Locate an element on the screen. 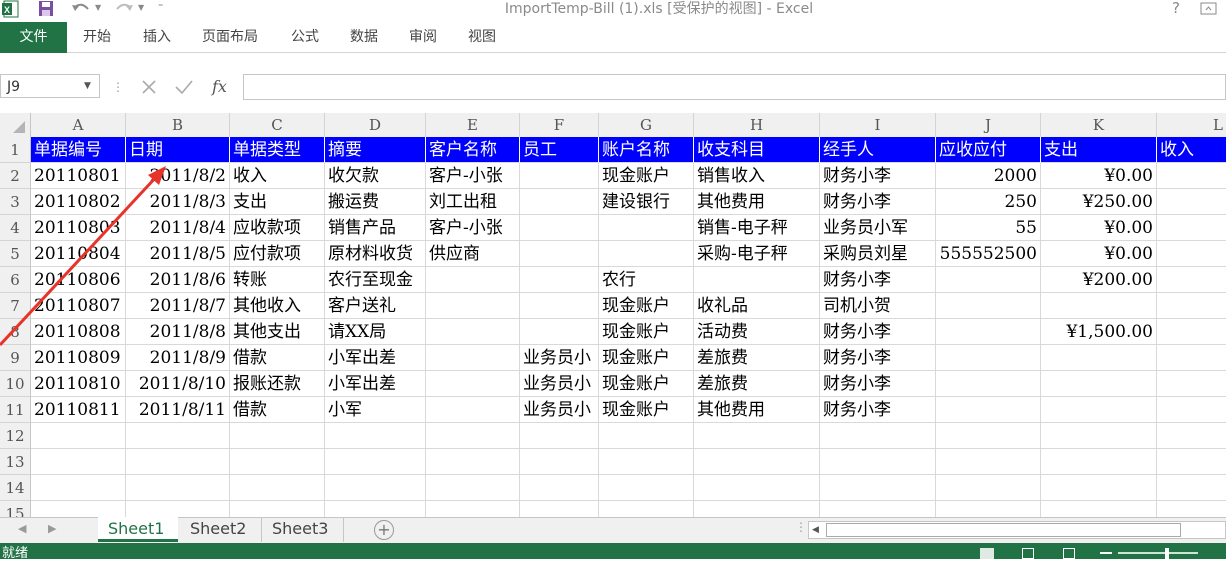  table-cell: 业务员小军 is located at coordinates (878, 228).